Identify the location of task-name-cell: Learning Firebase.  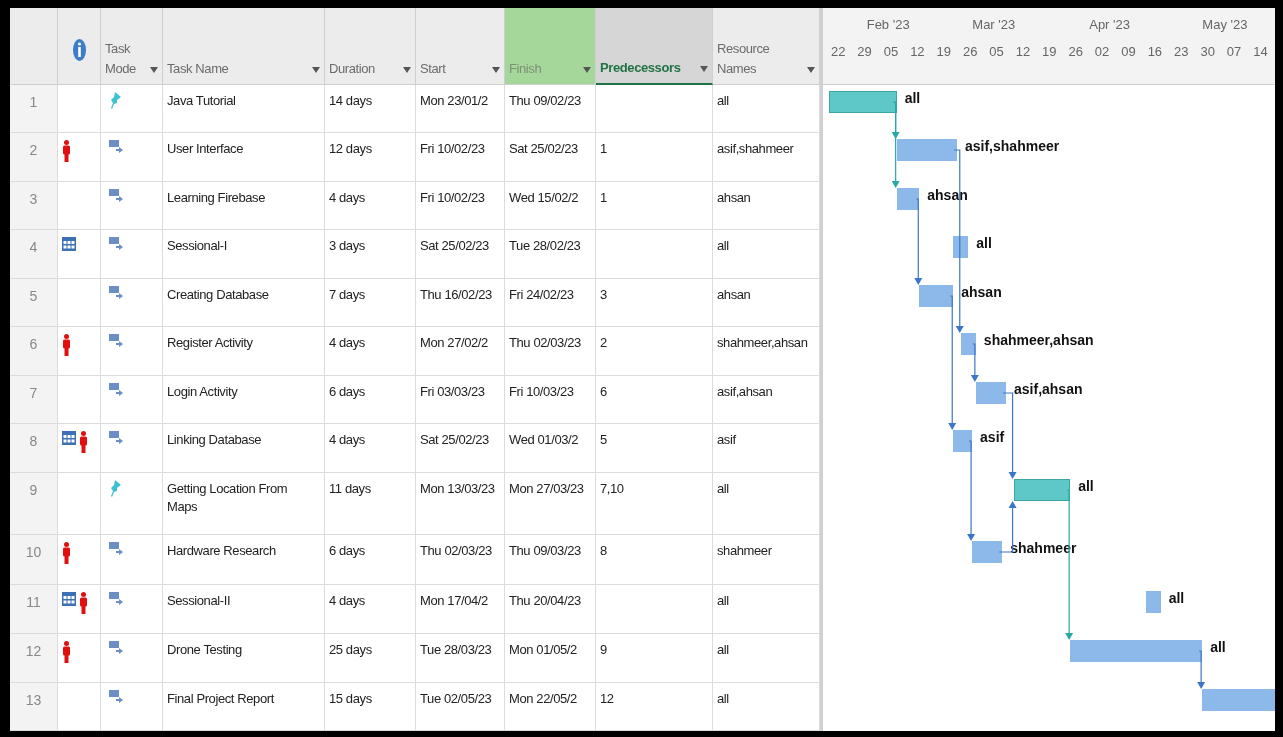
(244, 206).